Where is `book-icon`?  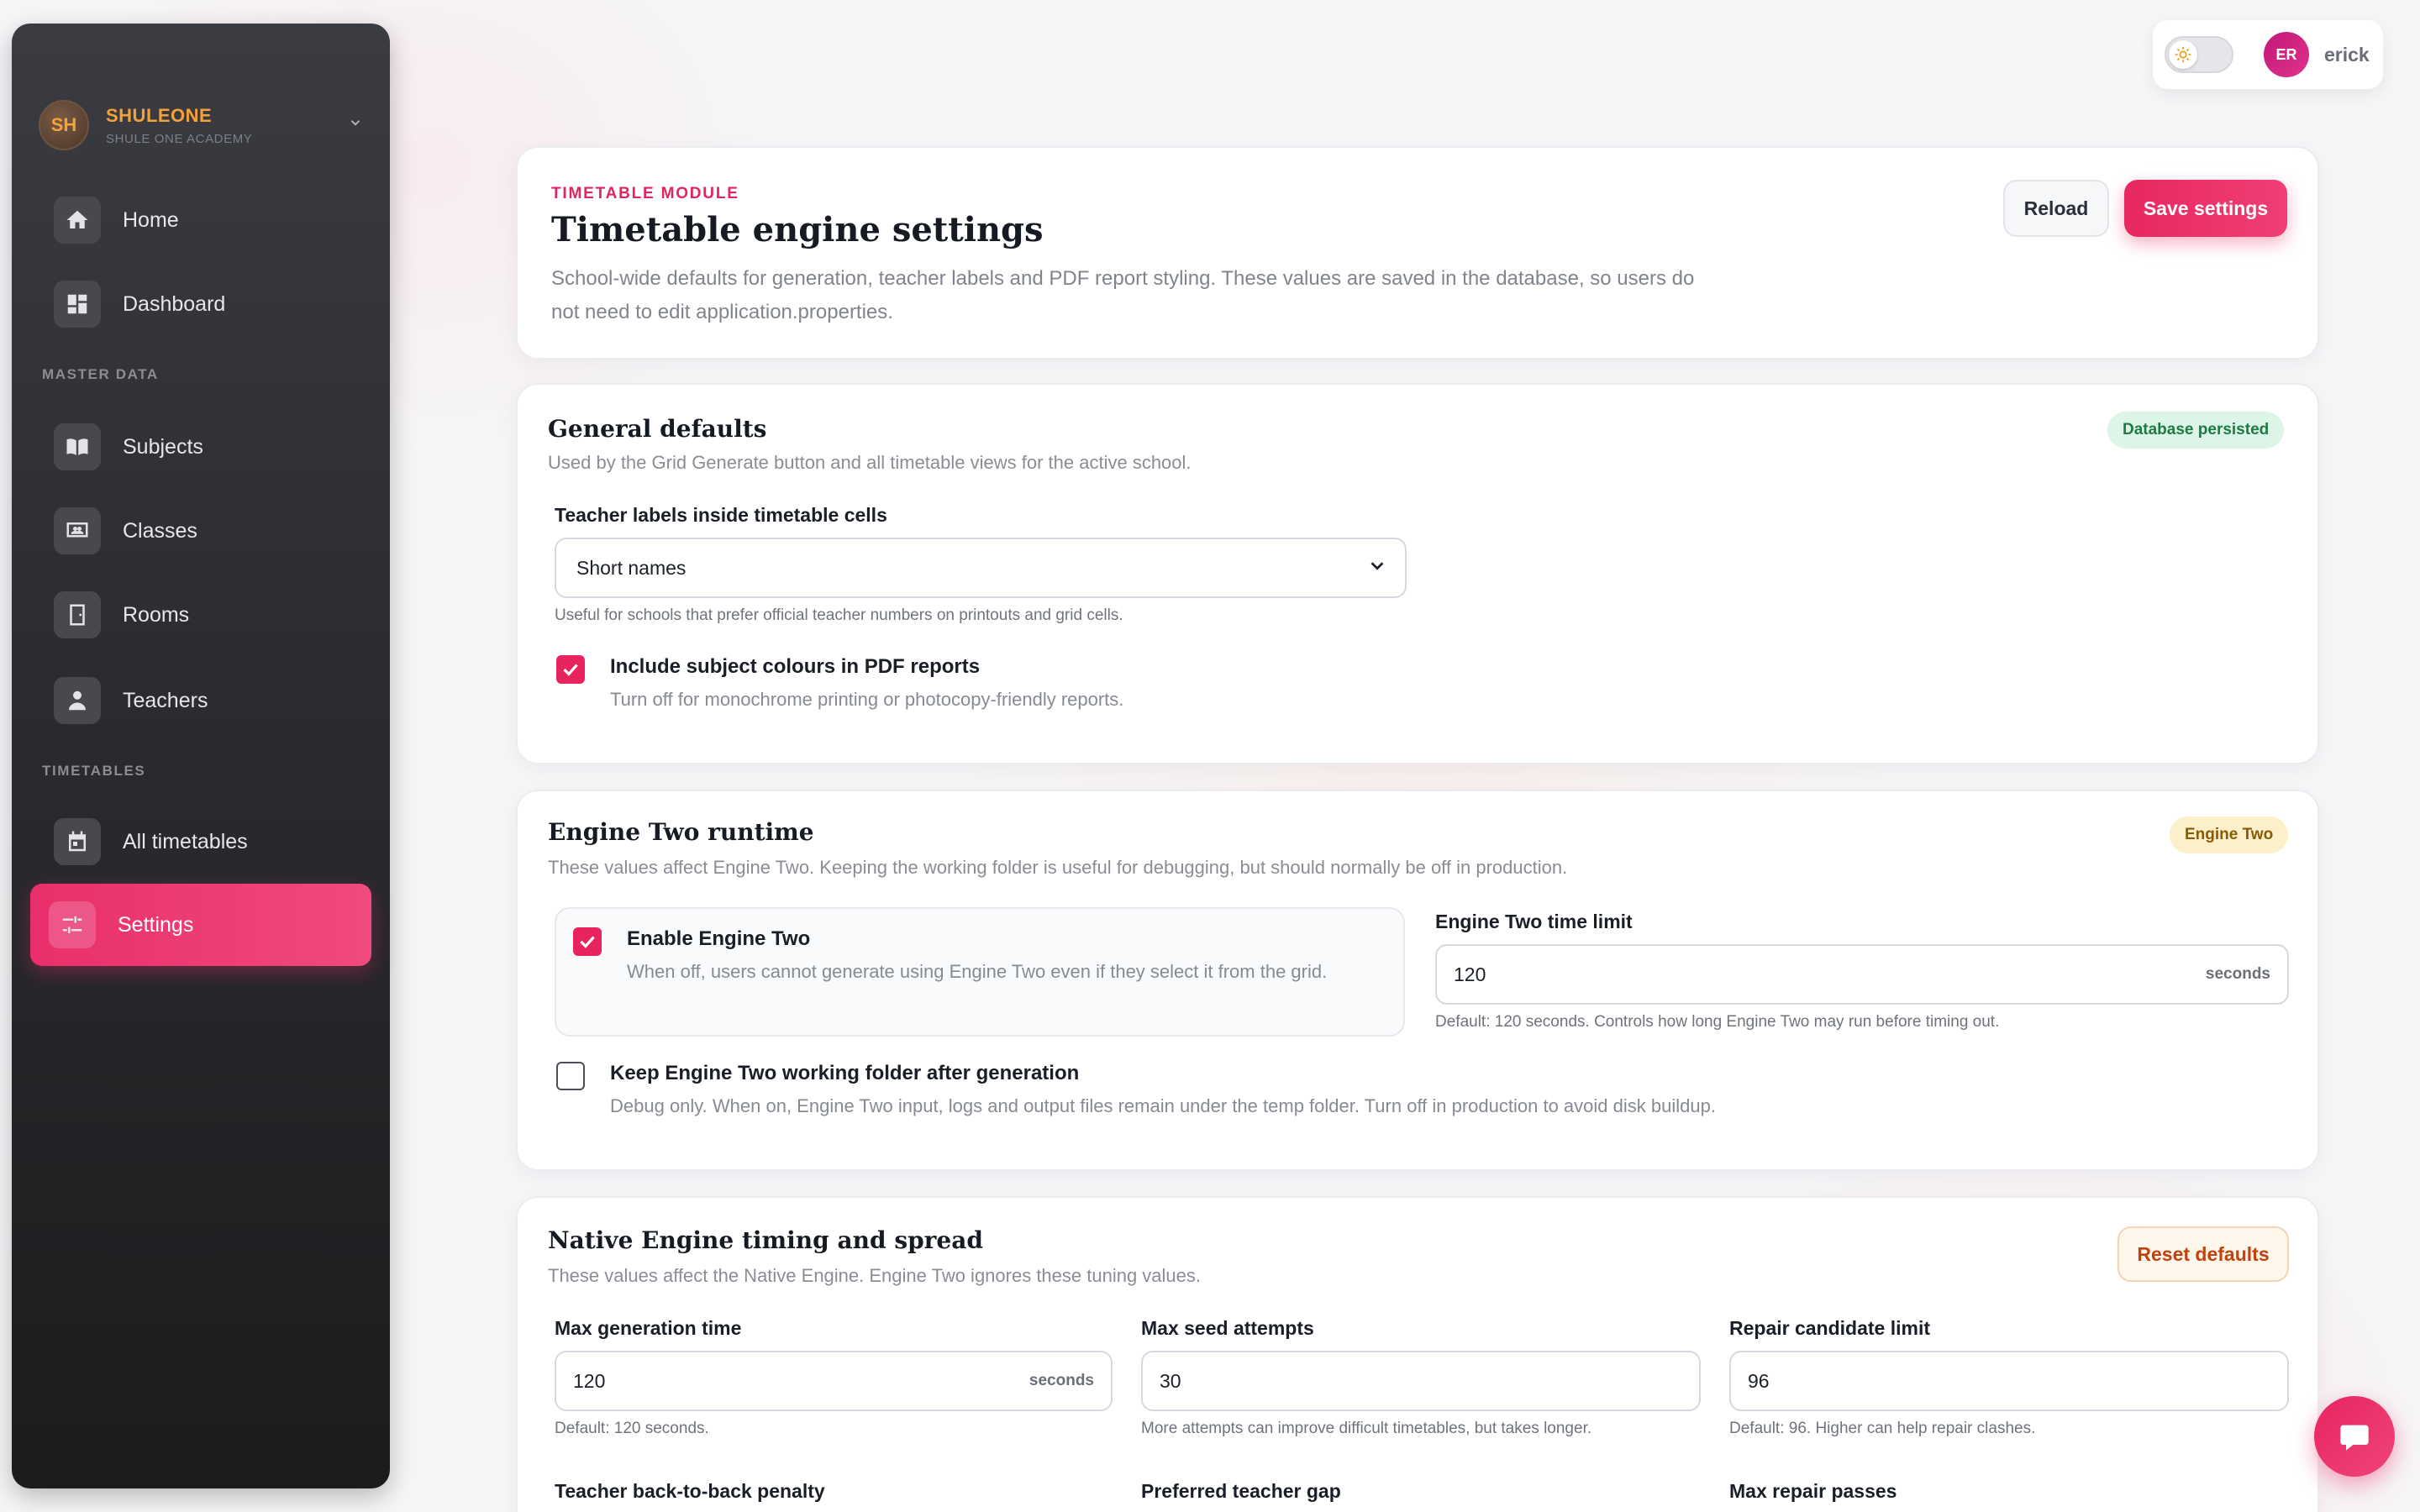
book-icon is located at coordinates (77, 446).